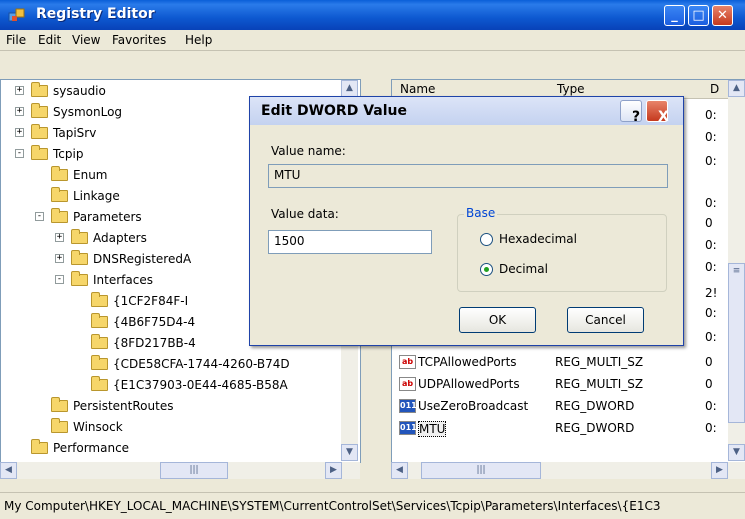 Image resolution: width=745 pixels, height=519 pixels. I want to click on value-data-label: Value data:, so click(305, 214).